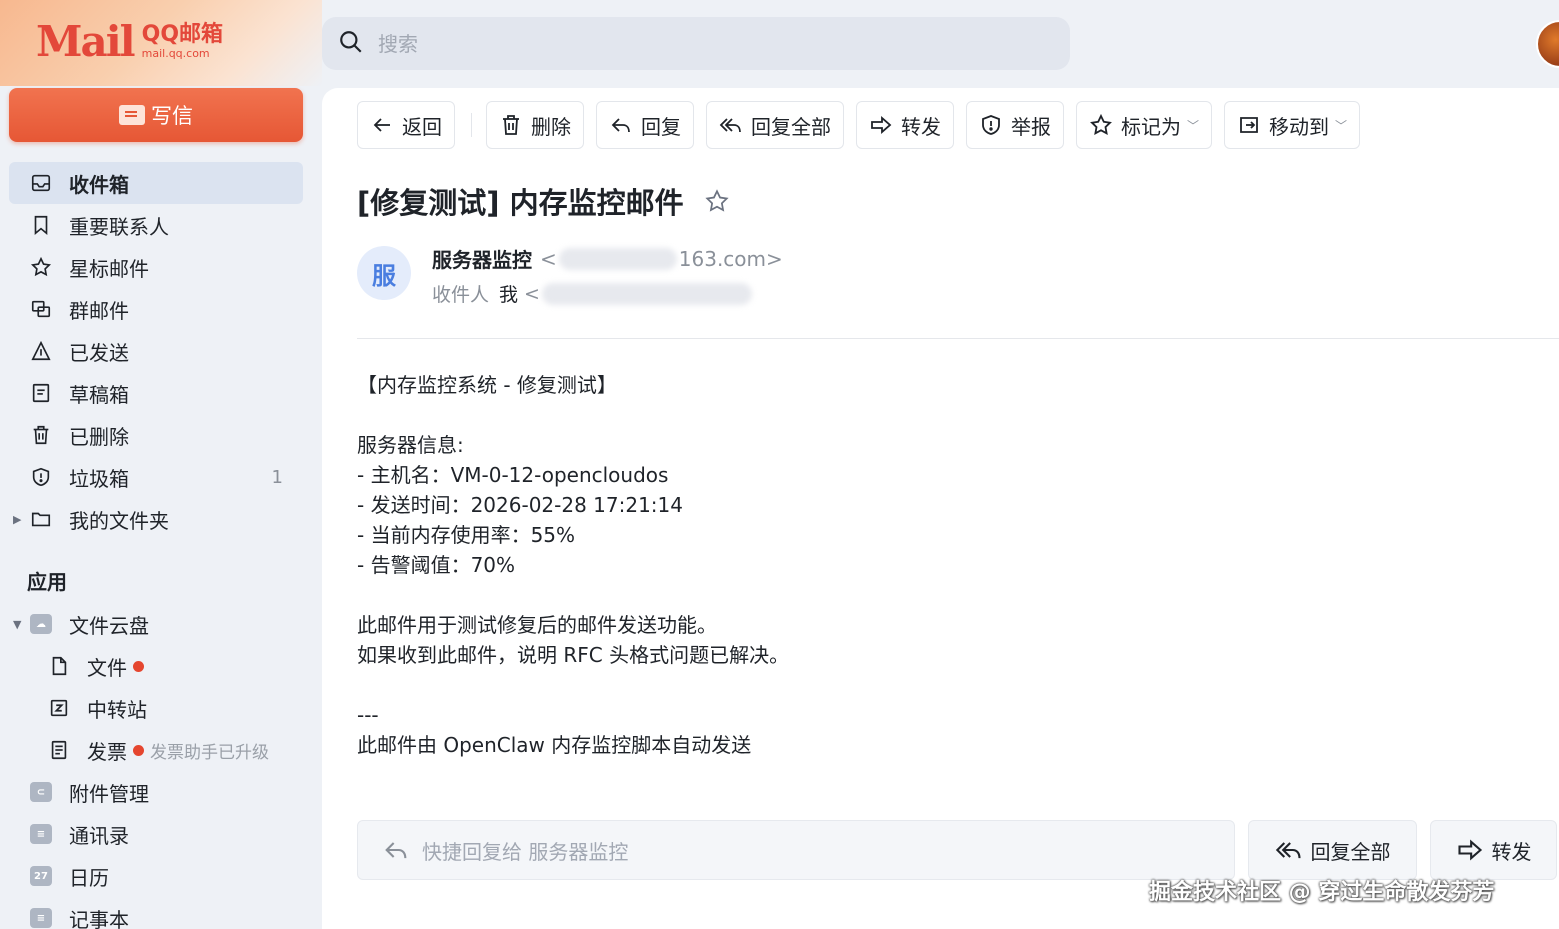 The image size is (1559, 929). Describe the element at coordinates (775, 125) in the screenshot. I see `reply-all-button: 回复全部` at that location.